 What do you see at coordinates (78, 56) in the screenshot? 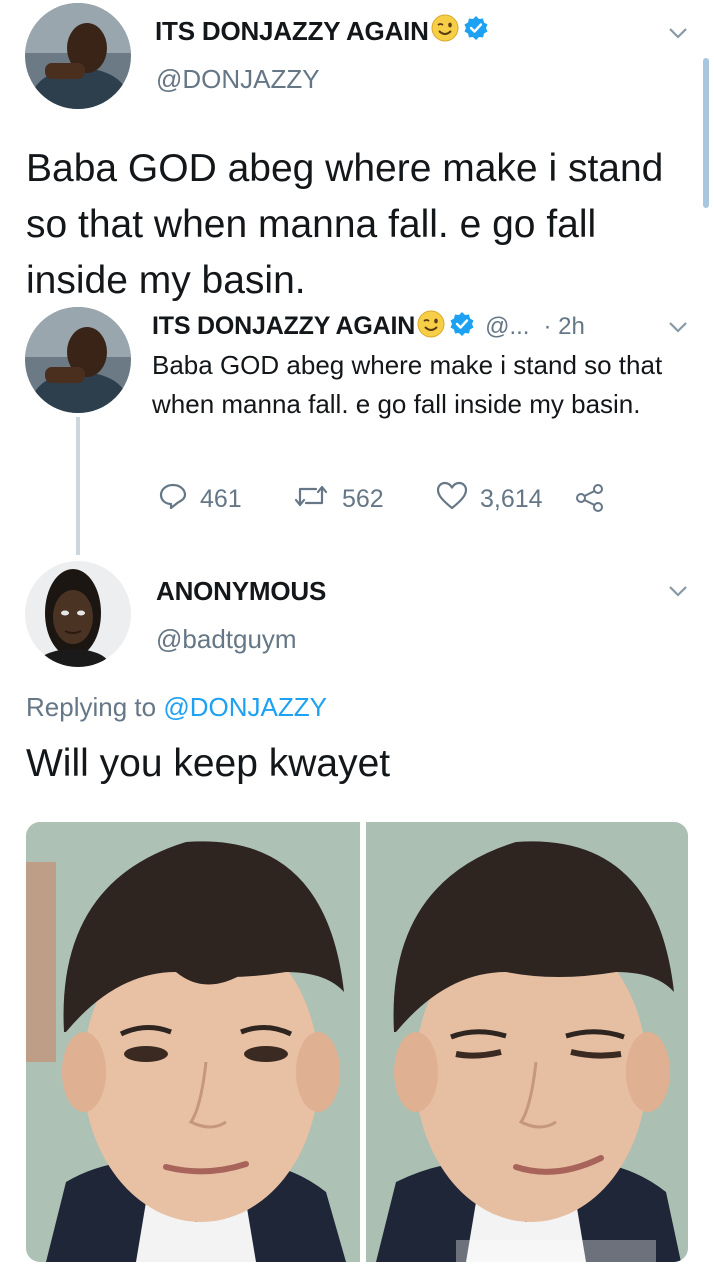
I see `avatar-donjazzy` at bounding box center [78, 56].